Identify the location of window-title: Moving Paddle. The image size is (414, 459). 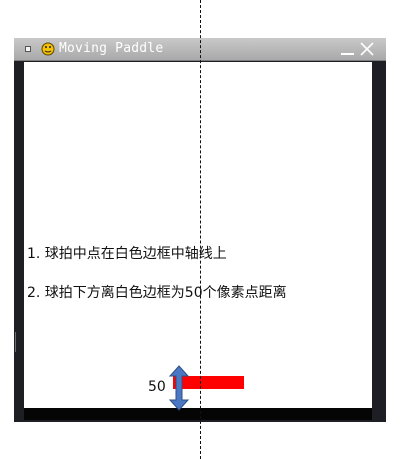
(111, 48).